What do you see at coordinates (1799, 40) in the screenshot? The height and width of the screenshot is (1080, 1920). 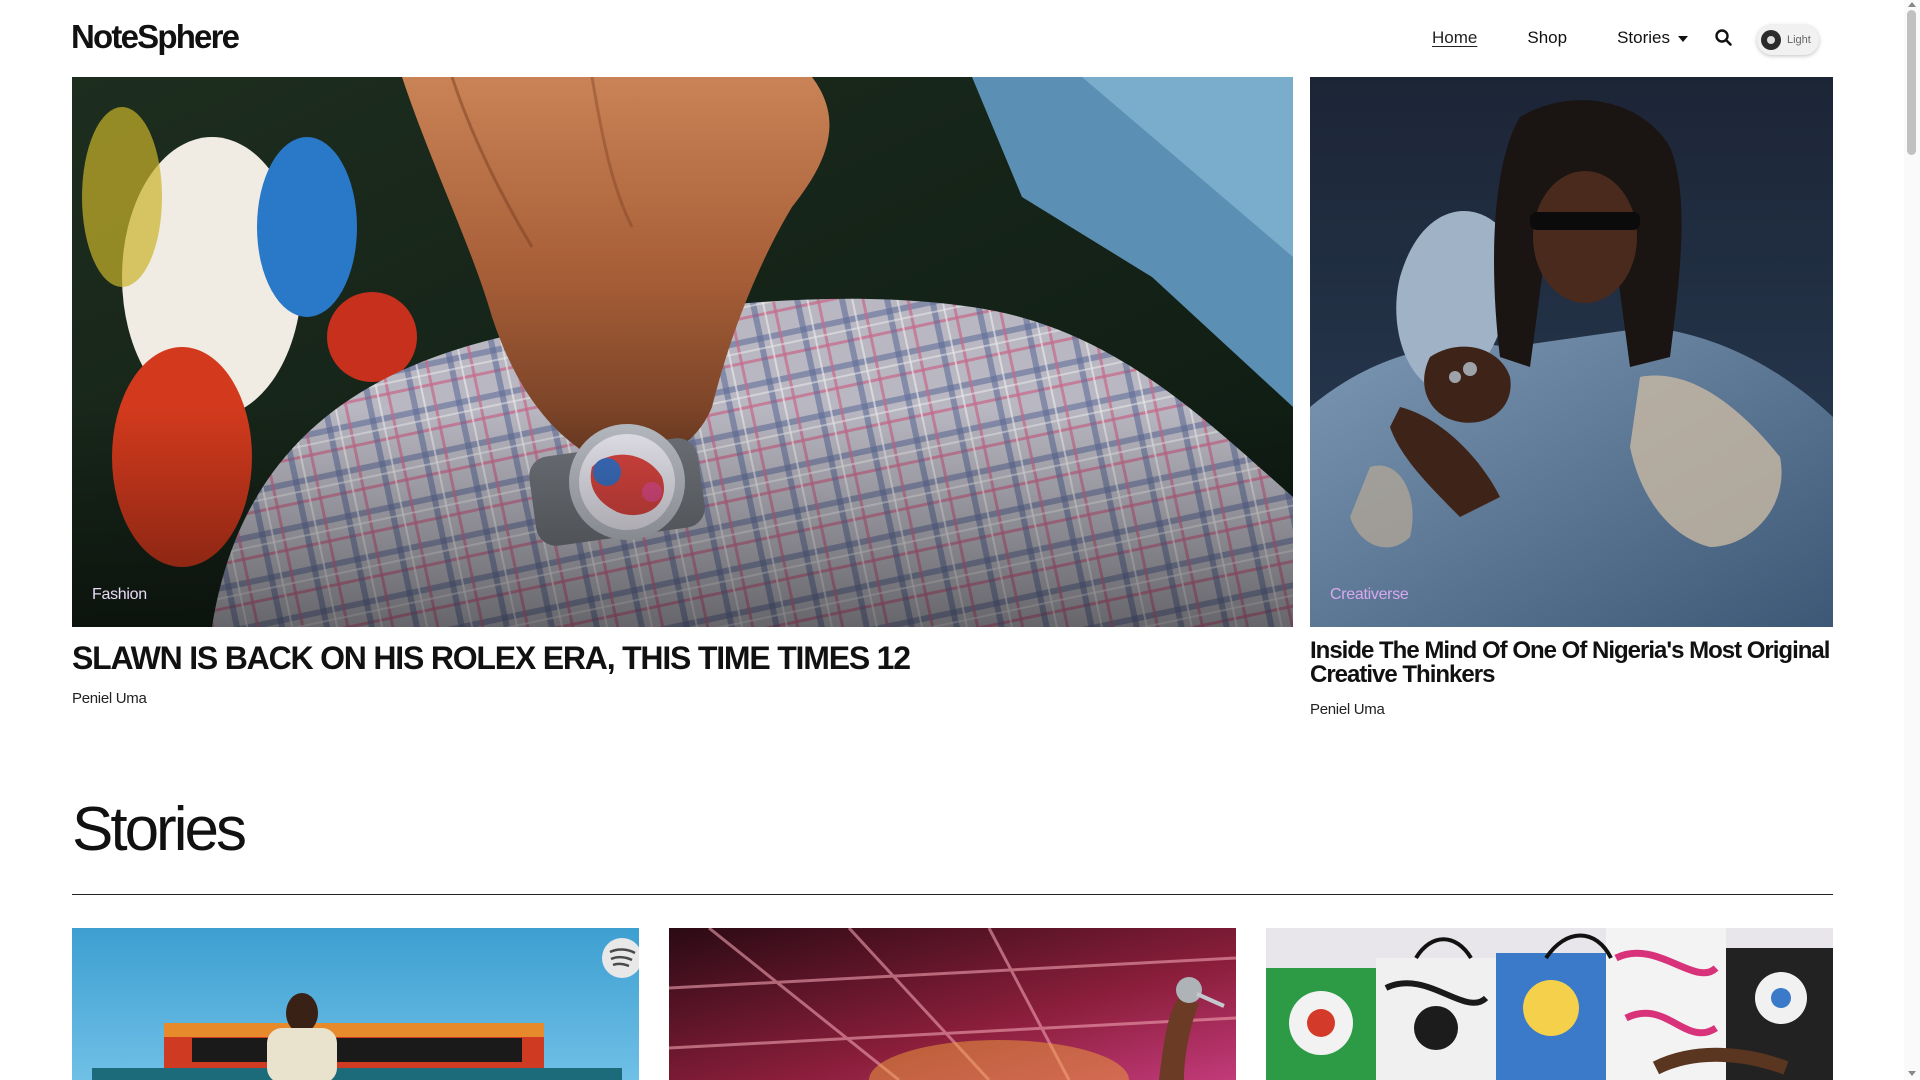 I see `theme-toggle-label: Light` at bounding box center [1799, 40].